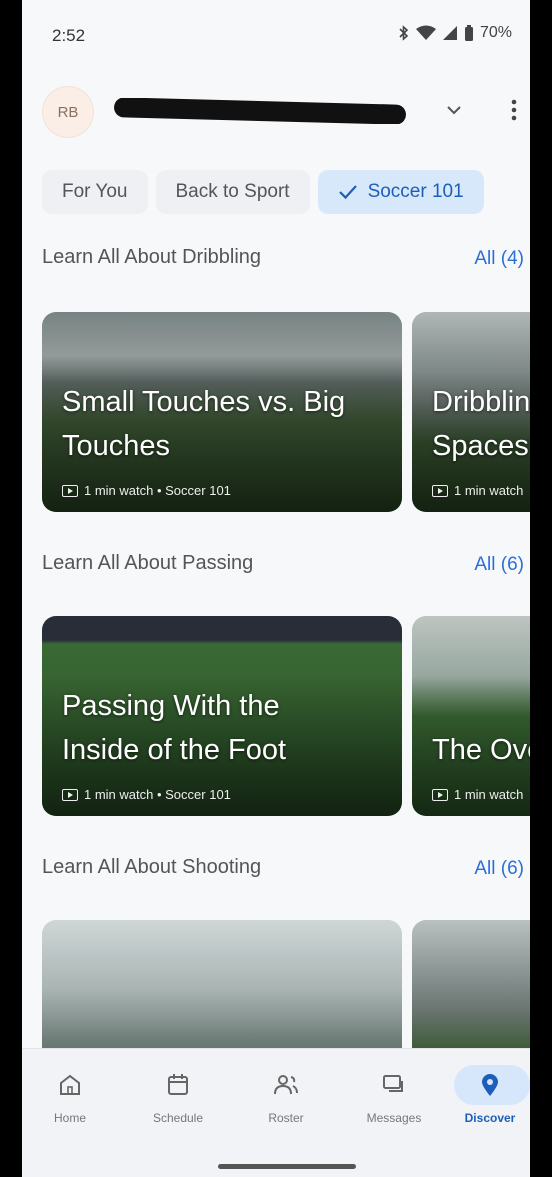 This screenshot has width=552, height=1177. Describe the element at coordinates (495, 32) in the screenshot. I see `battery-level: 70%` at that location.